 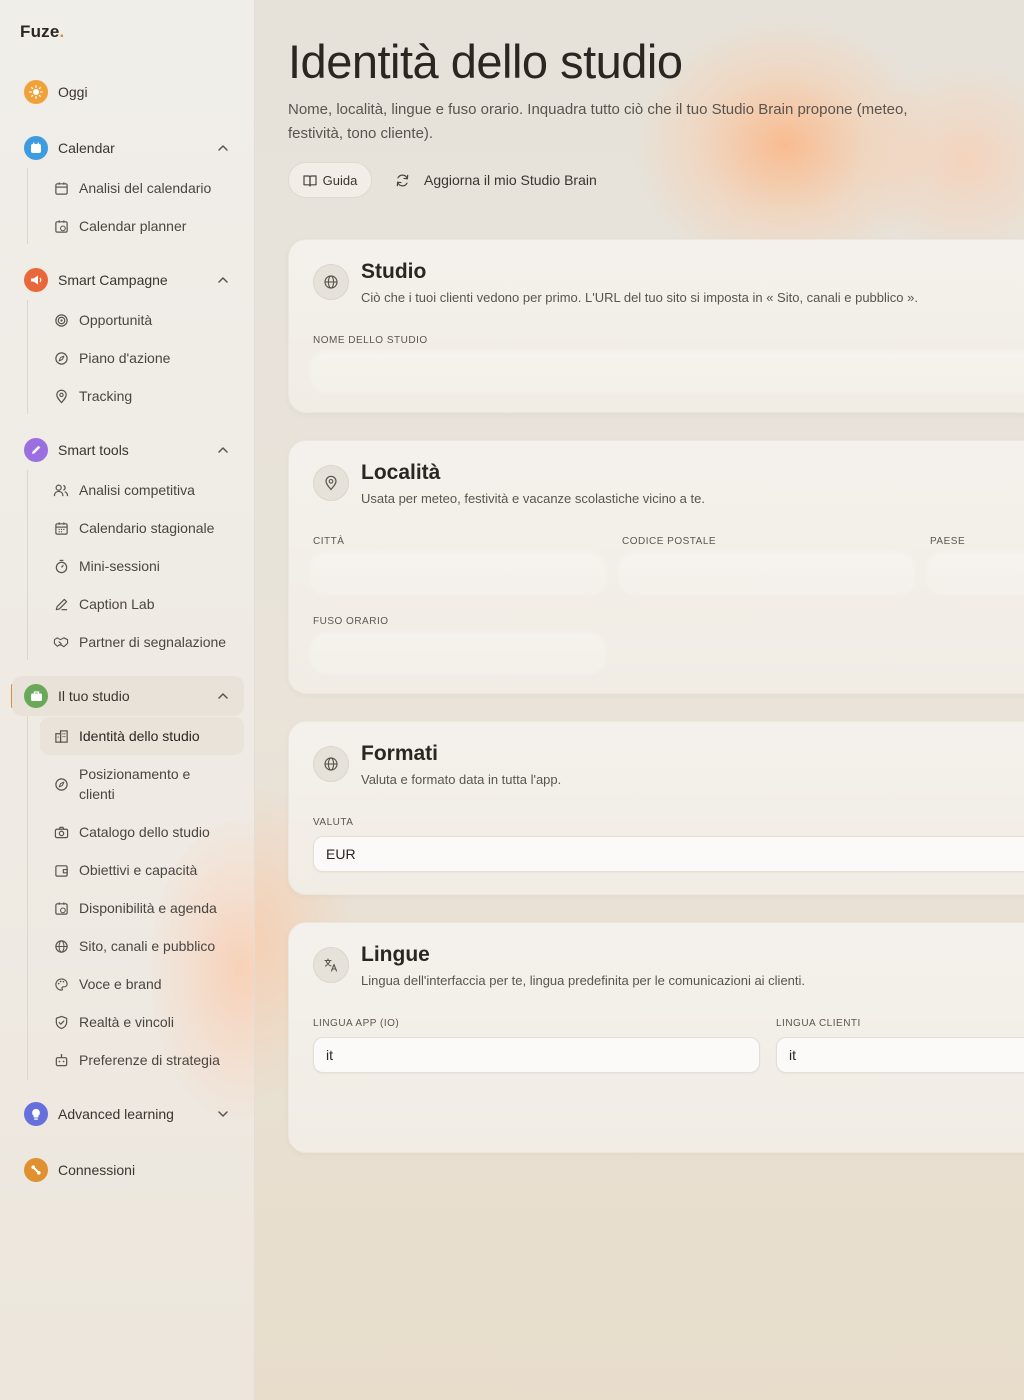 I want to click on field-label: Valuta, so click(x=333, y=822).